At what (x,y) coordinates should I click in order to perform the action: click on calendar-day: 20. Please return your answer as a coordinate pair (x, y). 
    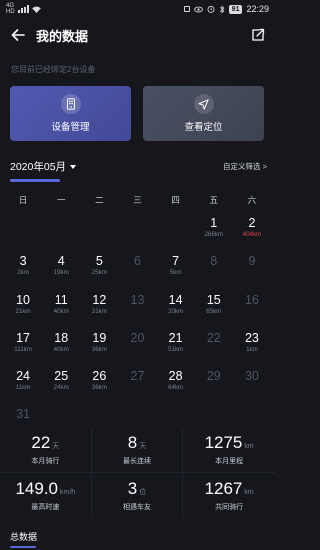
    Looking at the image, I should click on (137, 346).